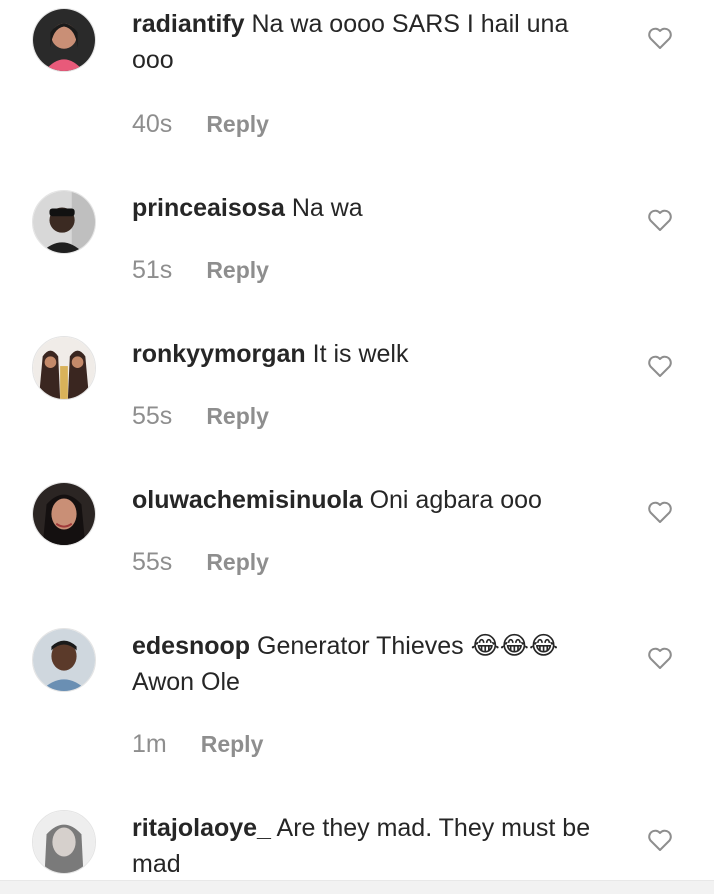  I want to click on comment-username: radiantify, so click(188, 24).